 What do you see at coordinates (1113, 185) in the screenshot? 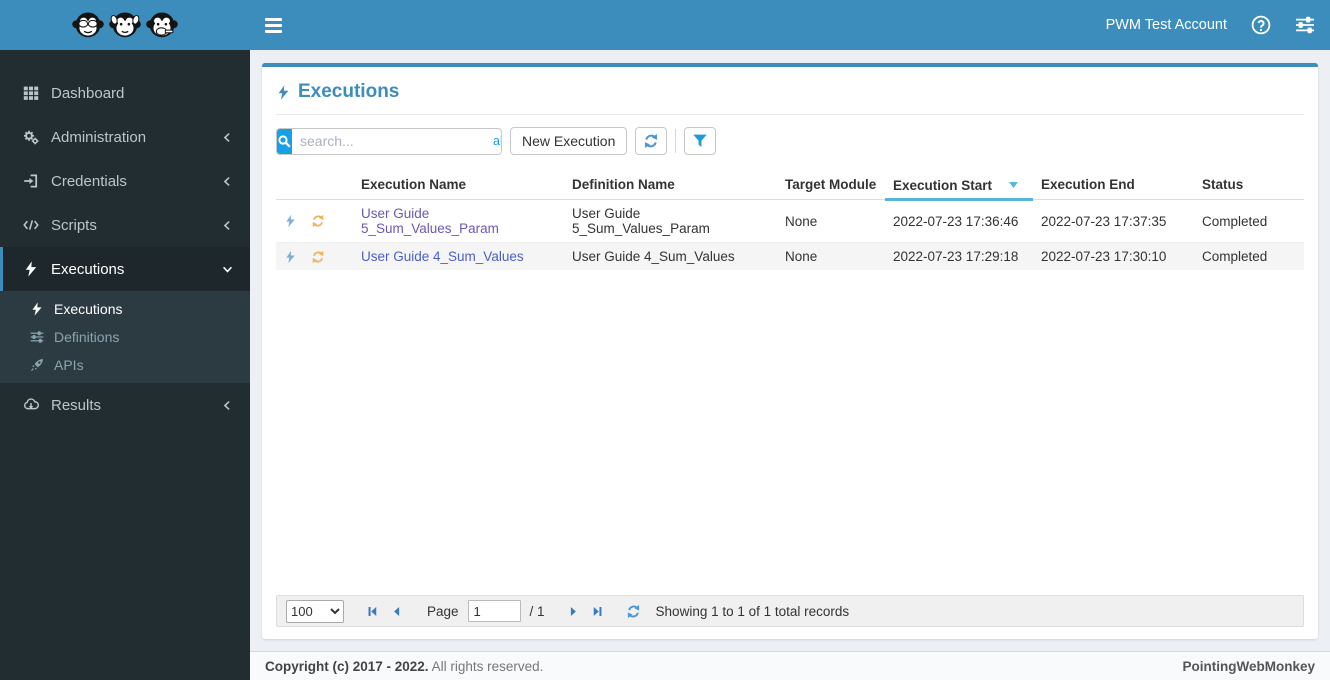
I see `column-header-execution-end: Execution End` at bounding box center [1113, 185].